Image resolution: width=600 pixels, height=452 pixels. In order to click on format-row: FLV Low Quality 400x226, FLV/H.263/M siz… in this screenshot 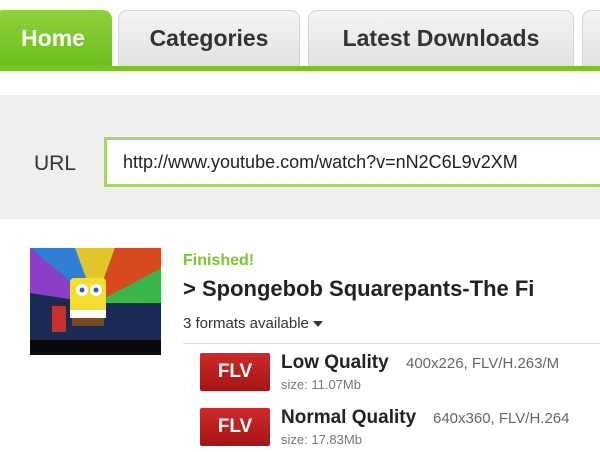, I will do `click(400, 374)`.